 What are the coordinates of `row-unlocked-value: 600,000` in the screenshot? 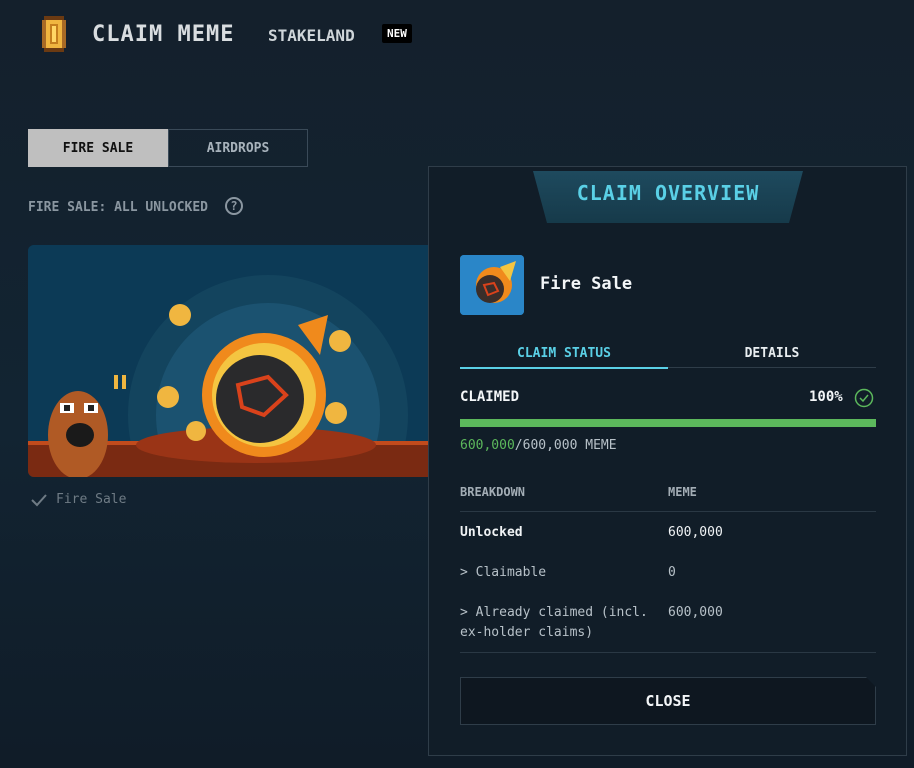 It's located at (695, 532).